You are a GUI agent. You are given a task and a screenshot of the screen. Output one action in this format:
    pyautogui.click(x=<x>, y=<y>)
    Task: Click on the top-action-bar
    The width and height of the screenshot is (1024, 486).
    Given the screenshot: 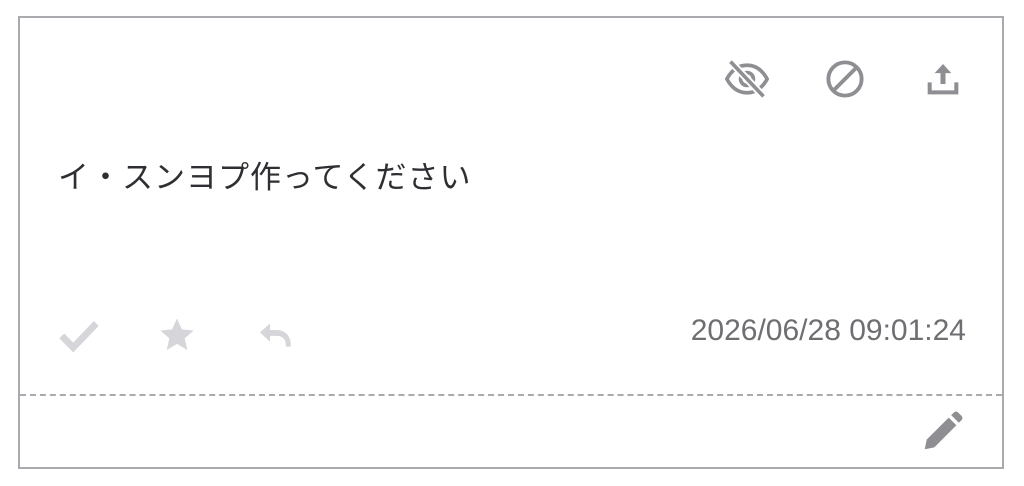 What is the action you would take?
    pyautogui.click(x=845, y=79)
    